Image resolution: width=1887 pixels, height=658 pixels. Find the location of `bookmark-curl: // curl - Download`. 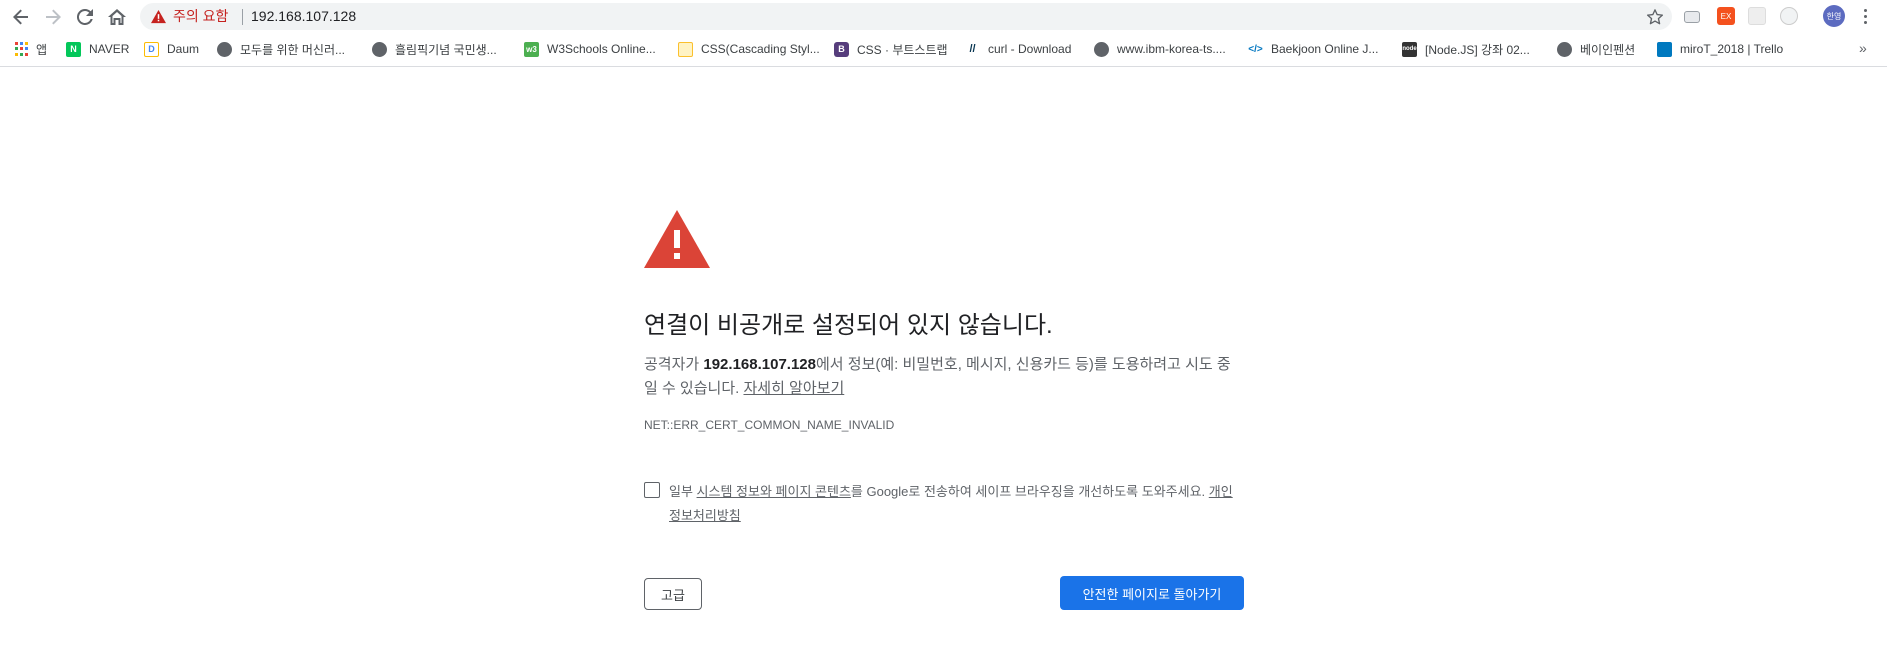

bookmark-curl: // curl - Download is located at coordinates (1018, 49).